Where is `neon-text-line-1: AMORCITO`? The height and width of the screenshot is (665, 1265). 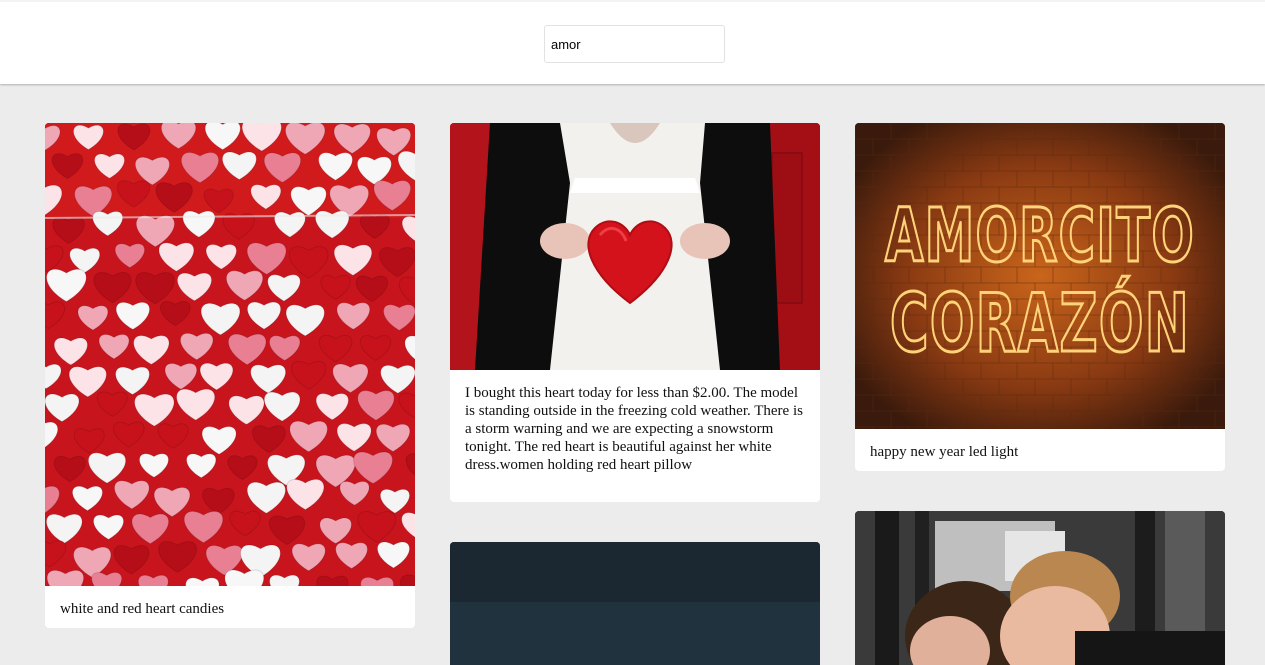
neon-text-line-1: AMORCITO is located at coordinates (1040, 236).